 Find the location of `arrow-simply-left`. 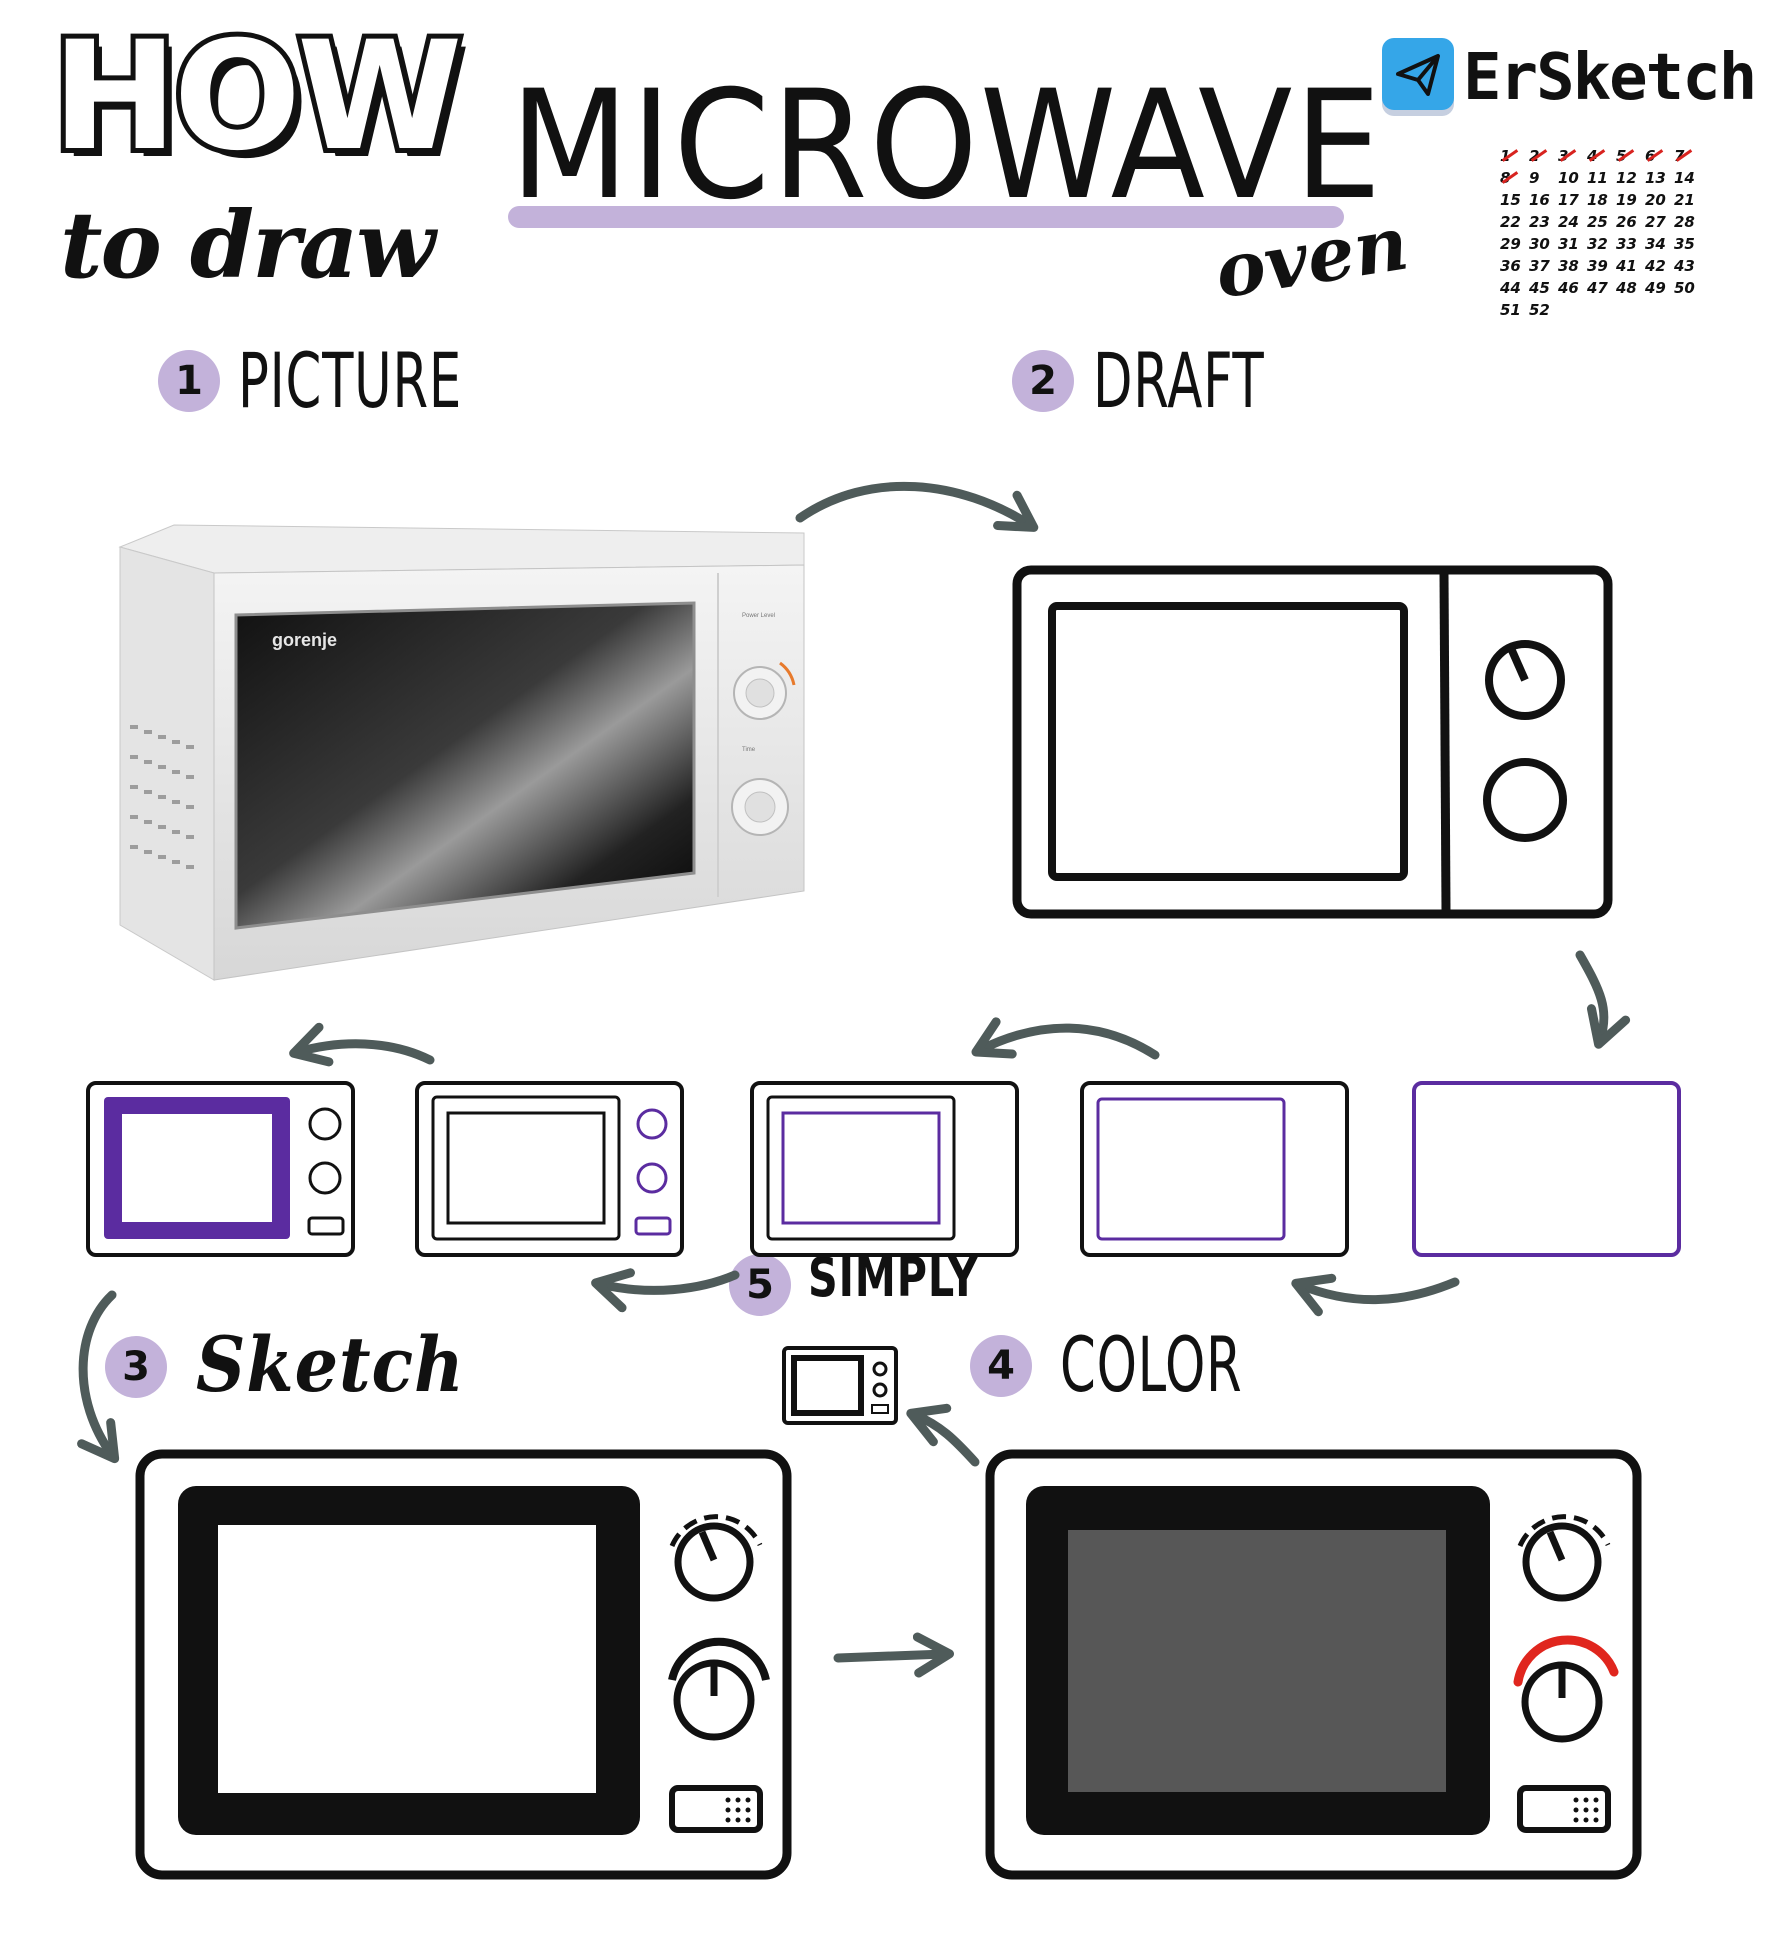

arrow-simply-left is located at coordinates (665, 1290).